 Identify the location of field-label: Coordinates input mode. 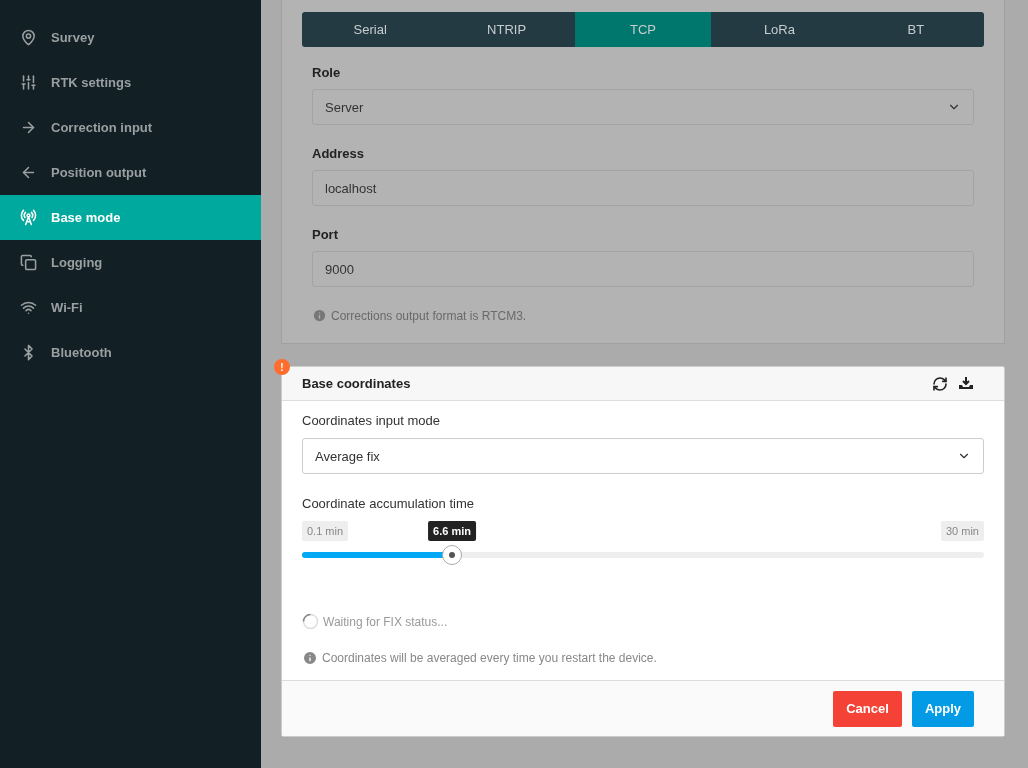
(372, 420).